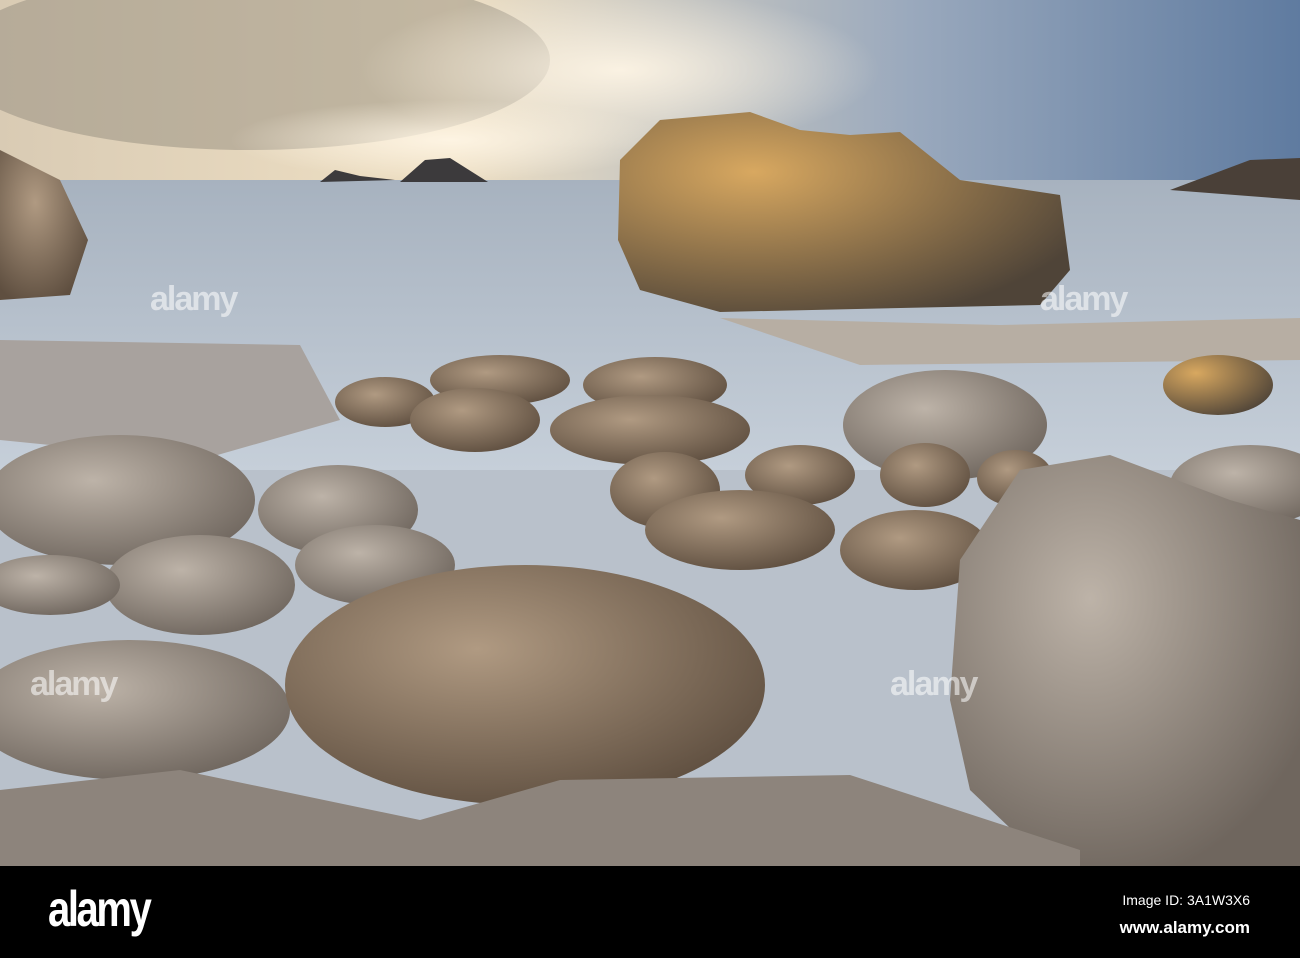 The height and width of the screenshot is (958, 1300). What do you see at coordinates (1186, 900) in the screenshot?
I see `image-id: Image ID: 3A1W3X6` at bounding box center [1186, 900].